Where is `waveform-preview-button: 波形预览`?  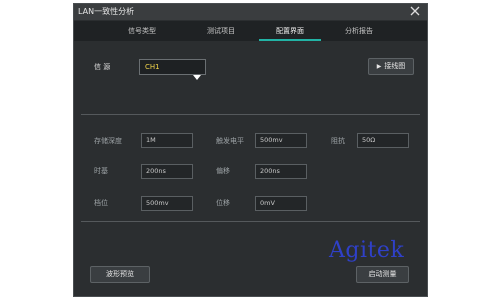
waveform-preview-button: 波形预览 is located at coordinates (120, 274).